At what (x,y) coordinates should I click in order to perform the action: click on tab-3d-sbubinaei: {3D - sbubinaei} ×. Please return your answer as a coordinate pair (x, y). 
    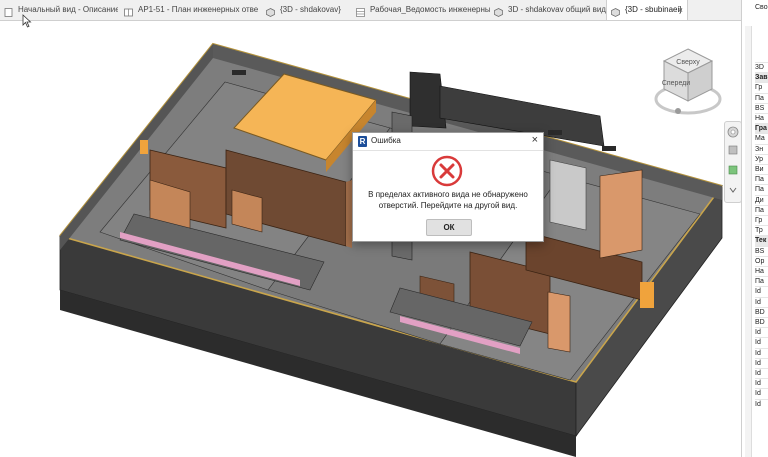
    Looking at the image, I should click on (647, 10).